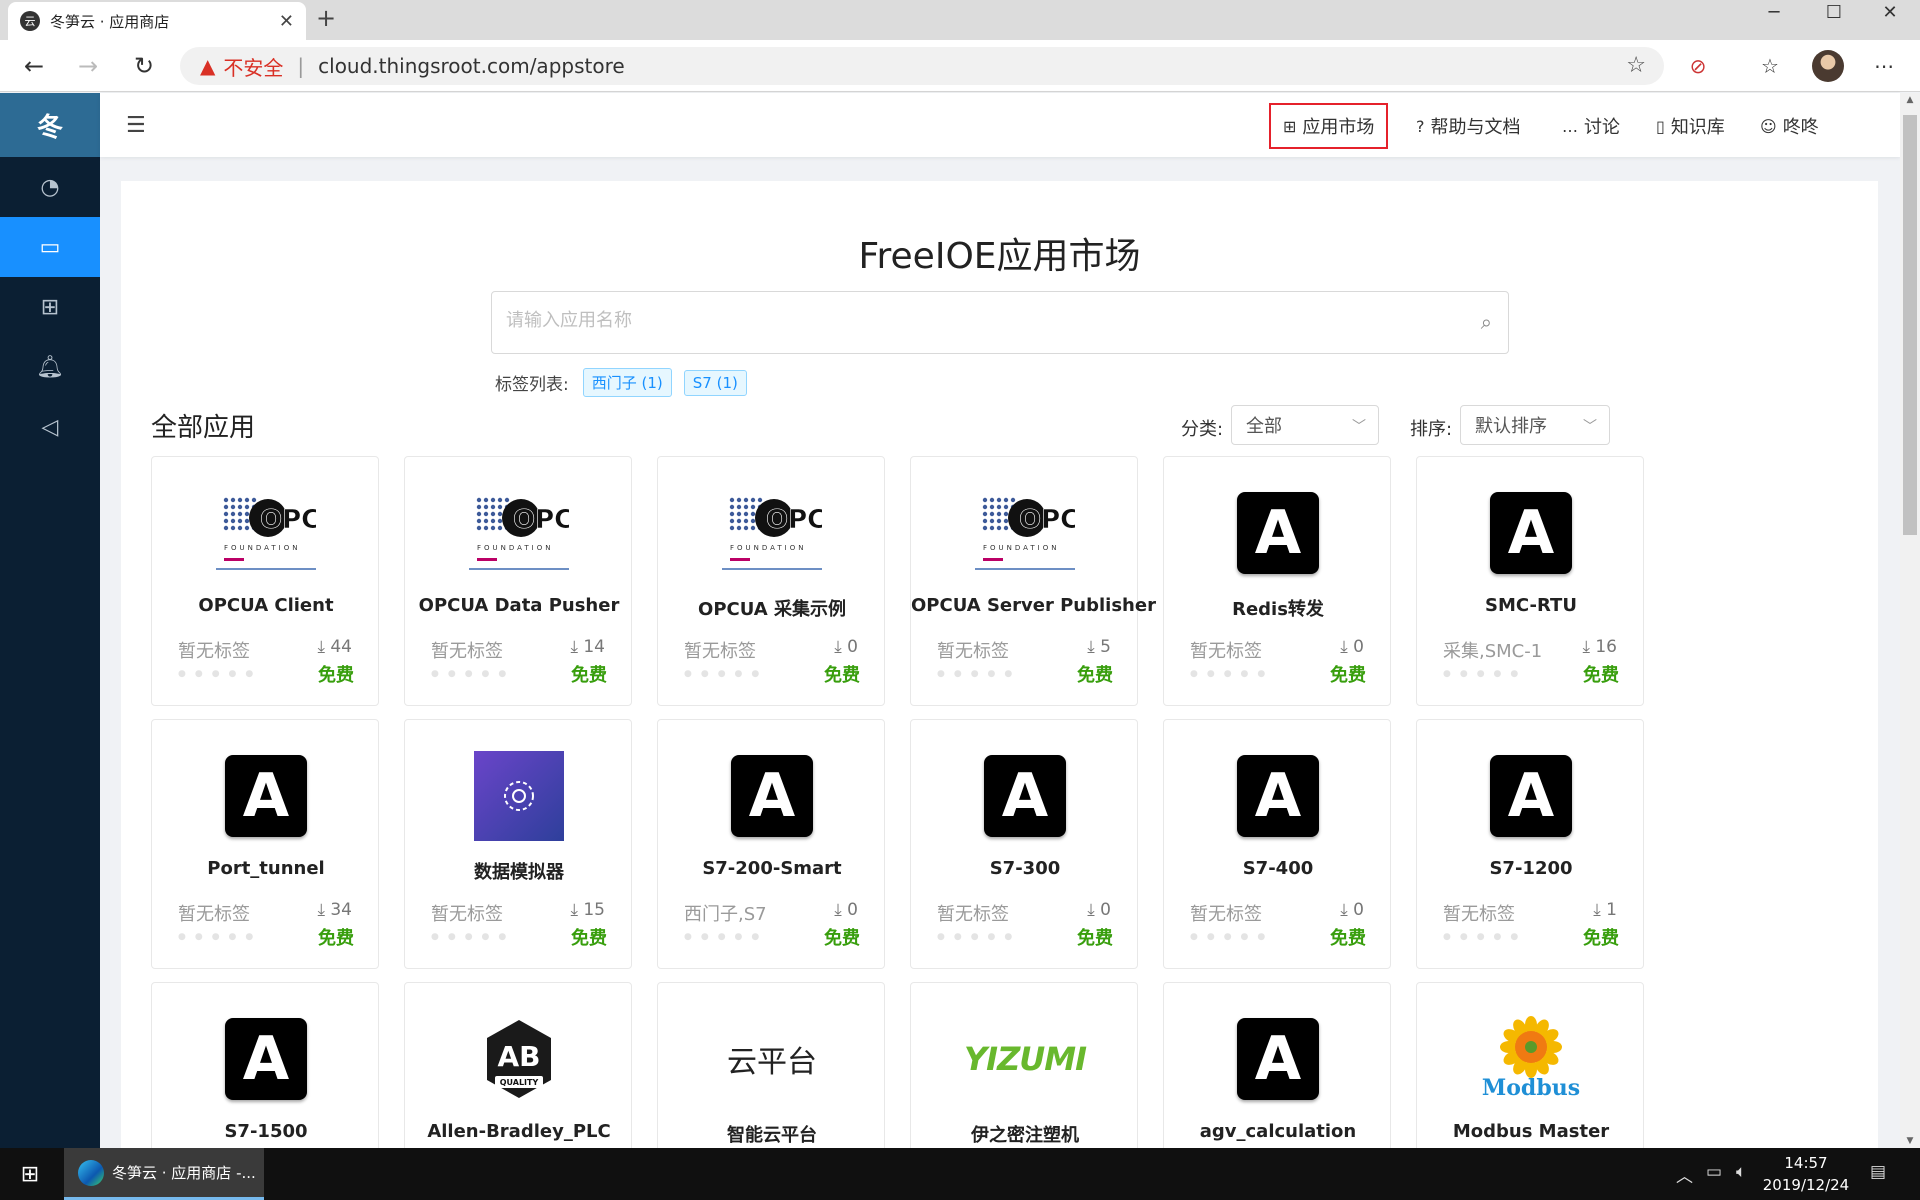 This screenshot has width=1920, height=1200. Describe the element at coordinates (1910, 100) in the screenshot. I see `scroll-up-icon: ▲` at that location.